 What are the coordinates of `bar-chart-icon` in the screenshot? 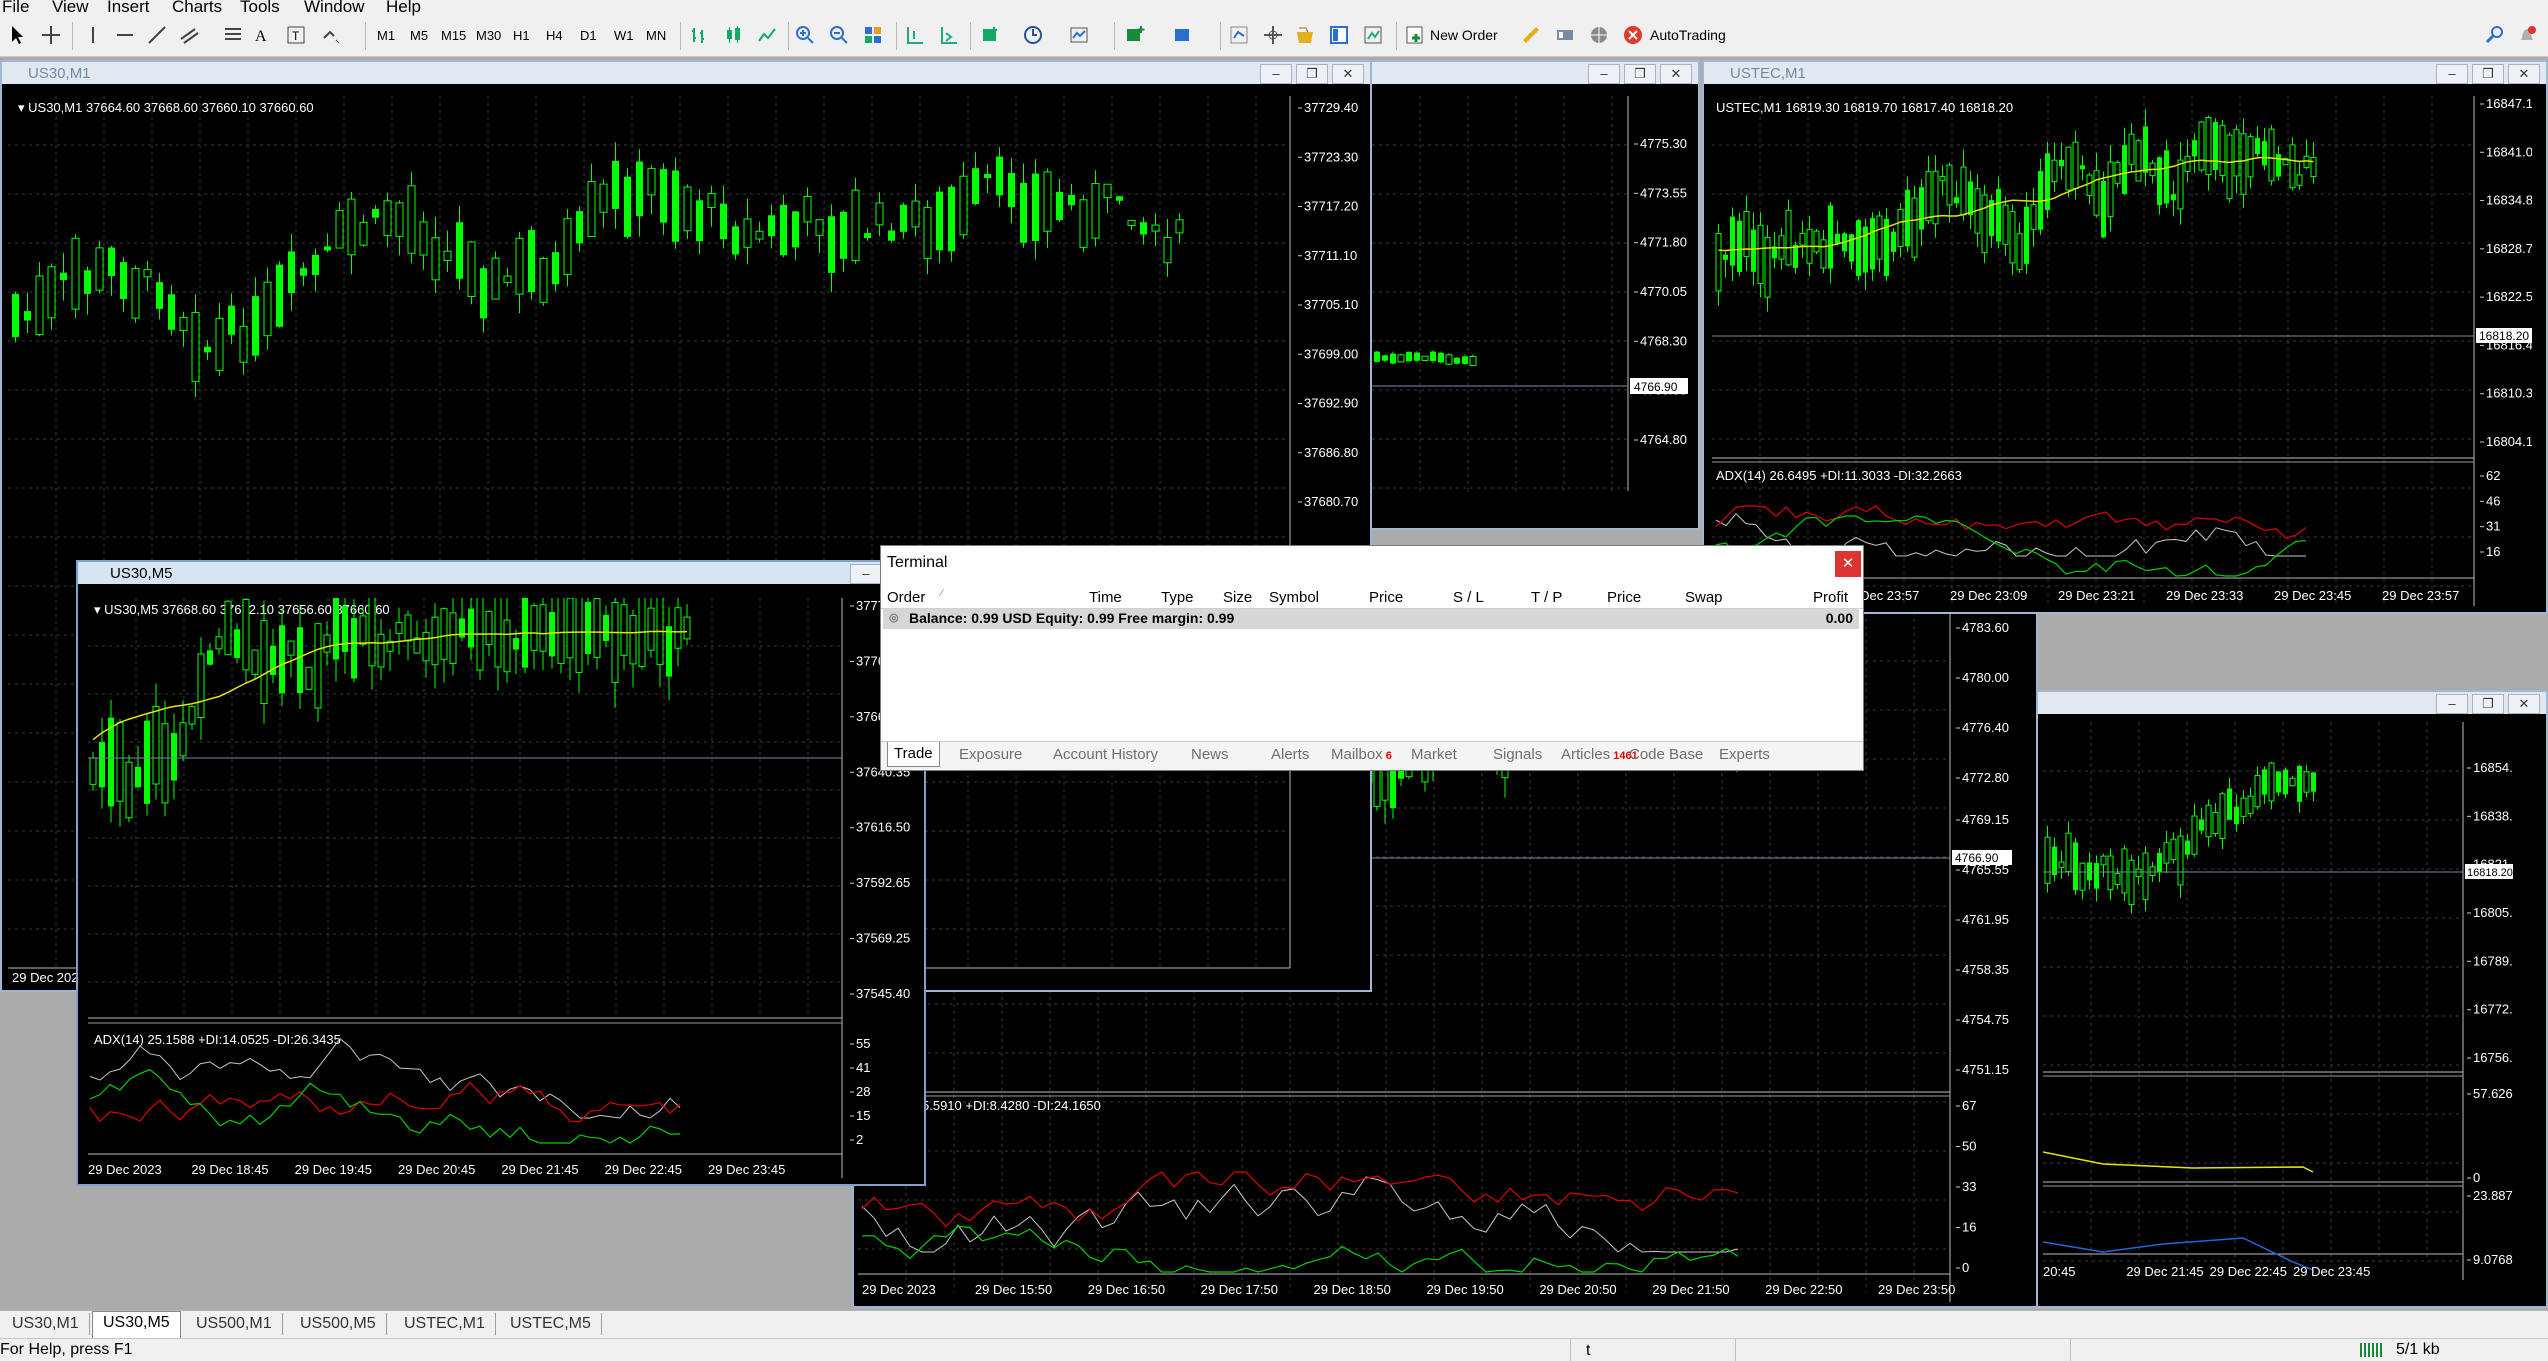 It's located at (699, 35).